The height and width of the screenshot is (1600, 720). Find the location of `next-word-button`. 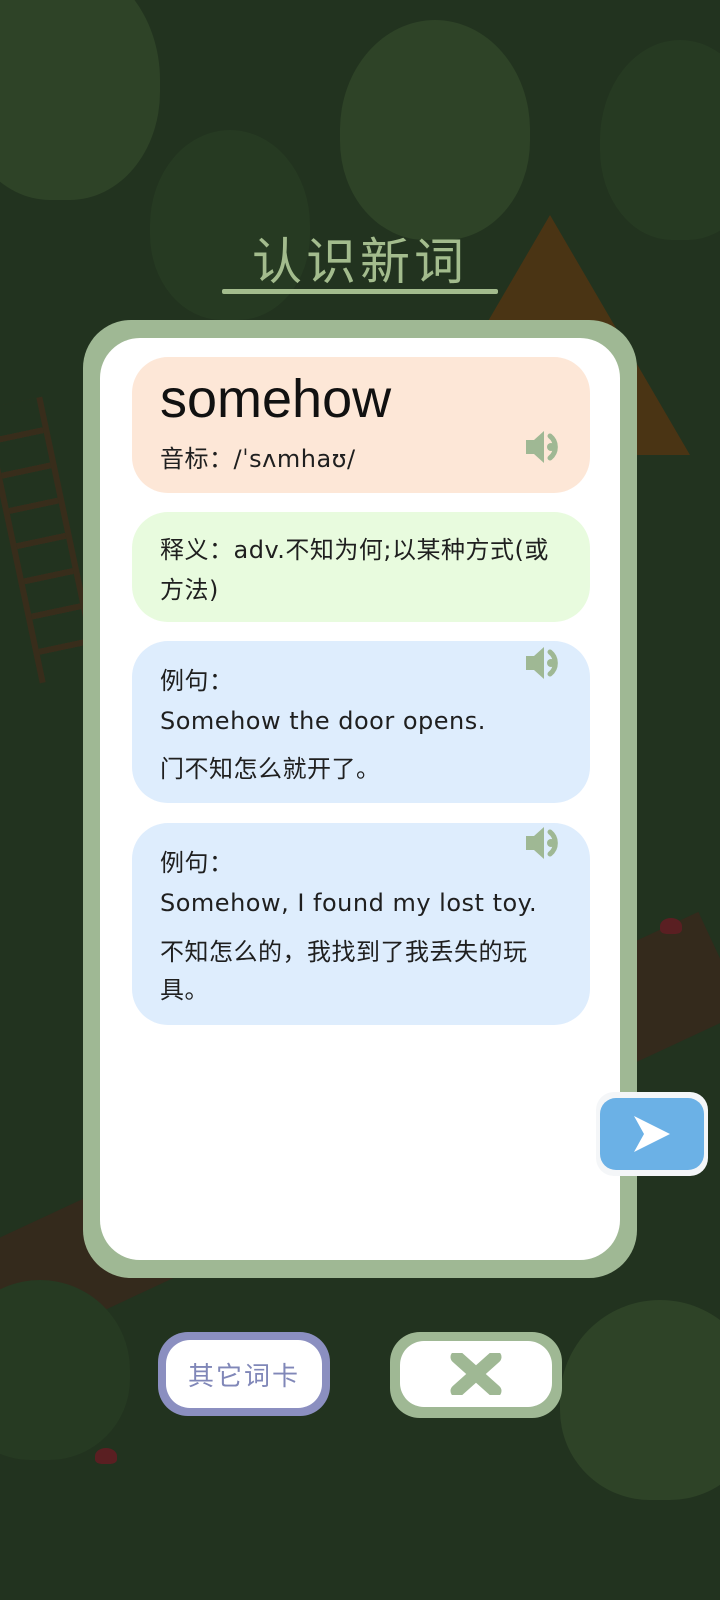

next-word-button is located at coordinates (652, 1134).